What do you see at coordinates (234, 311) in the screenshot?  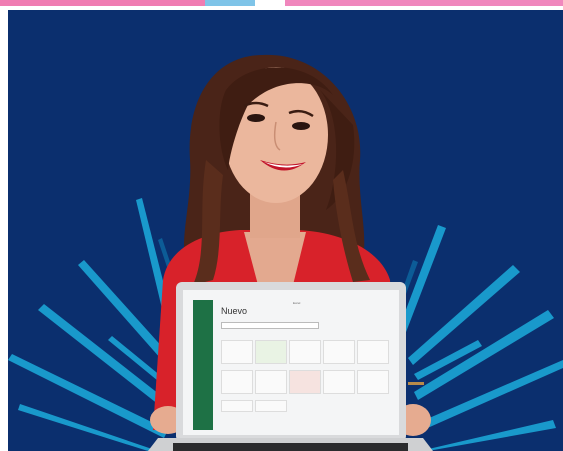 I see `screen-title: Nuevo` at bounding box center [234, 311].